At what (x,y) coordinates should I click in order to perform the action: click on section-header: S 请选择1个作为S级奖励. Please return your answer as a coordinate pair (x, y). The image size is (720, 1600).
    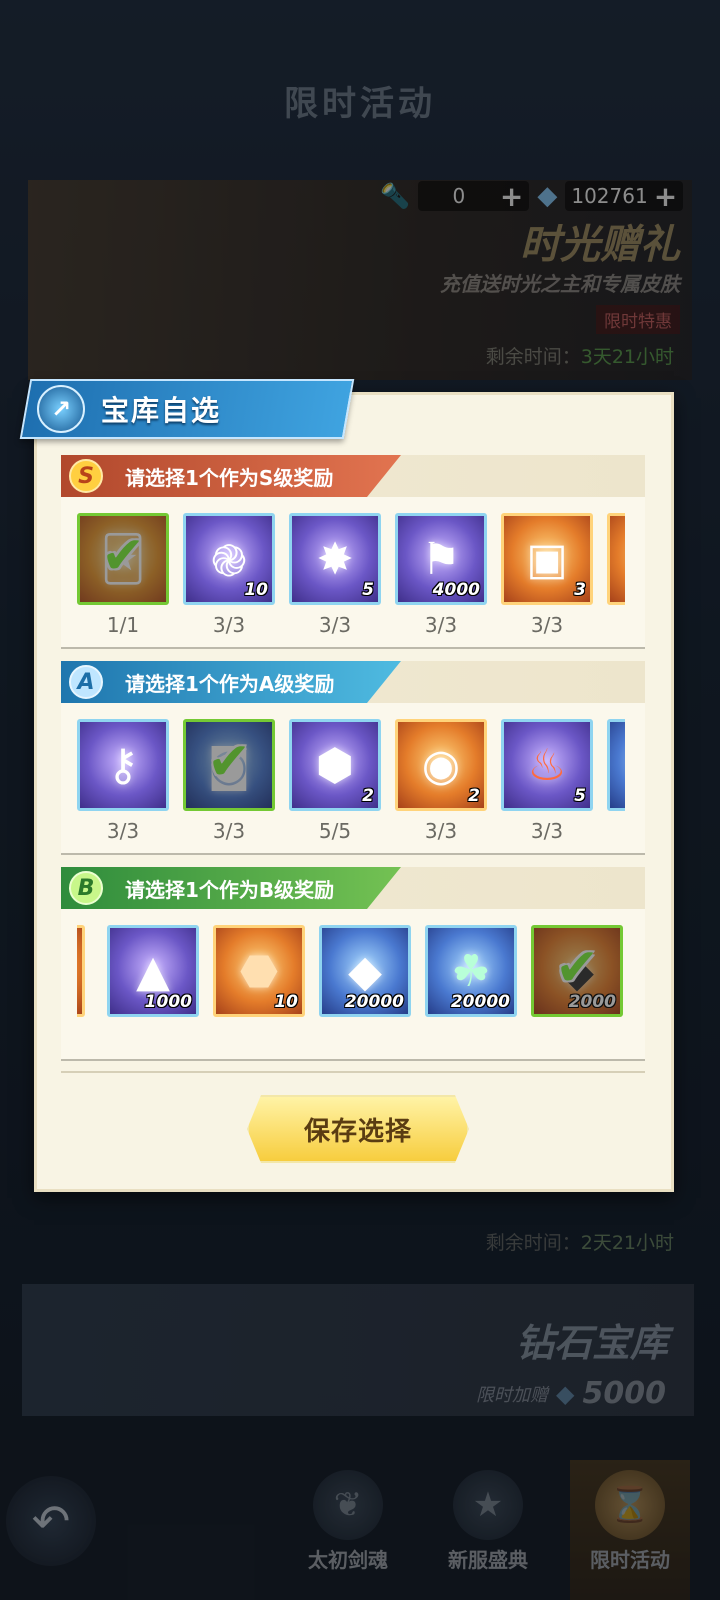
    Looking at the image, I should click on (231, 476).